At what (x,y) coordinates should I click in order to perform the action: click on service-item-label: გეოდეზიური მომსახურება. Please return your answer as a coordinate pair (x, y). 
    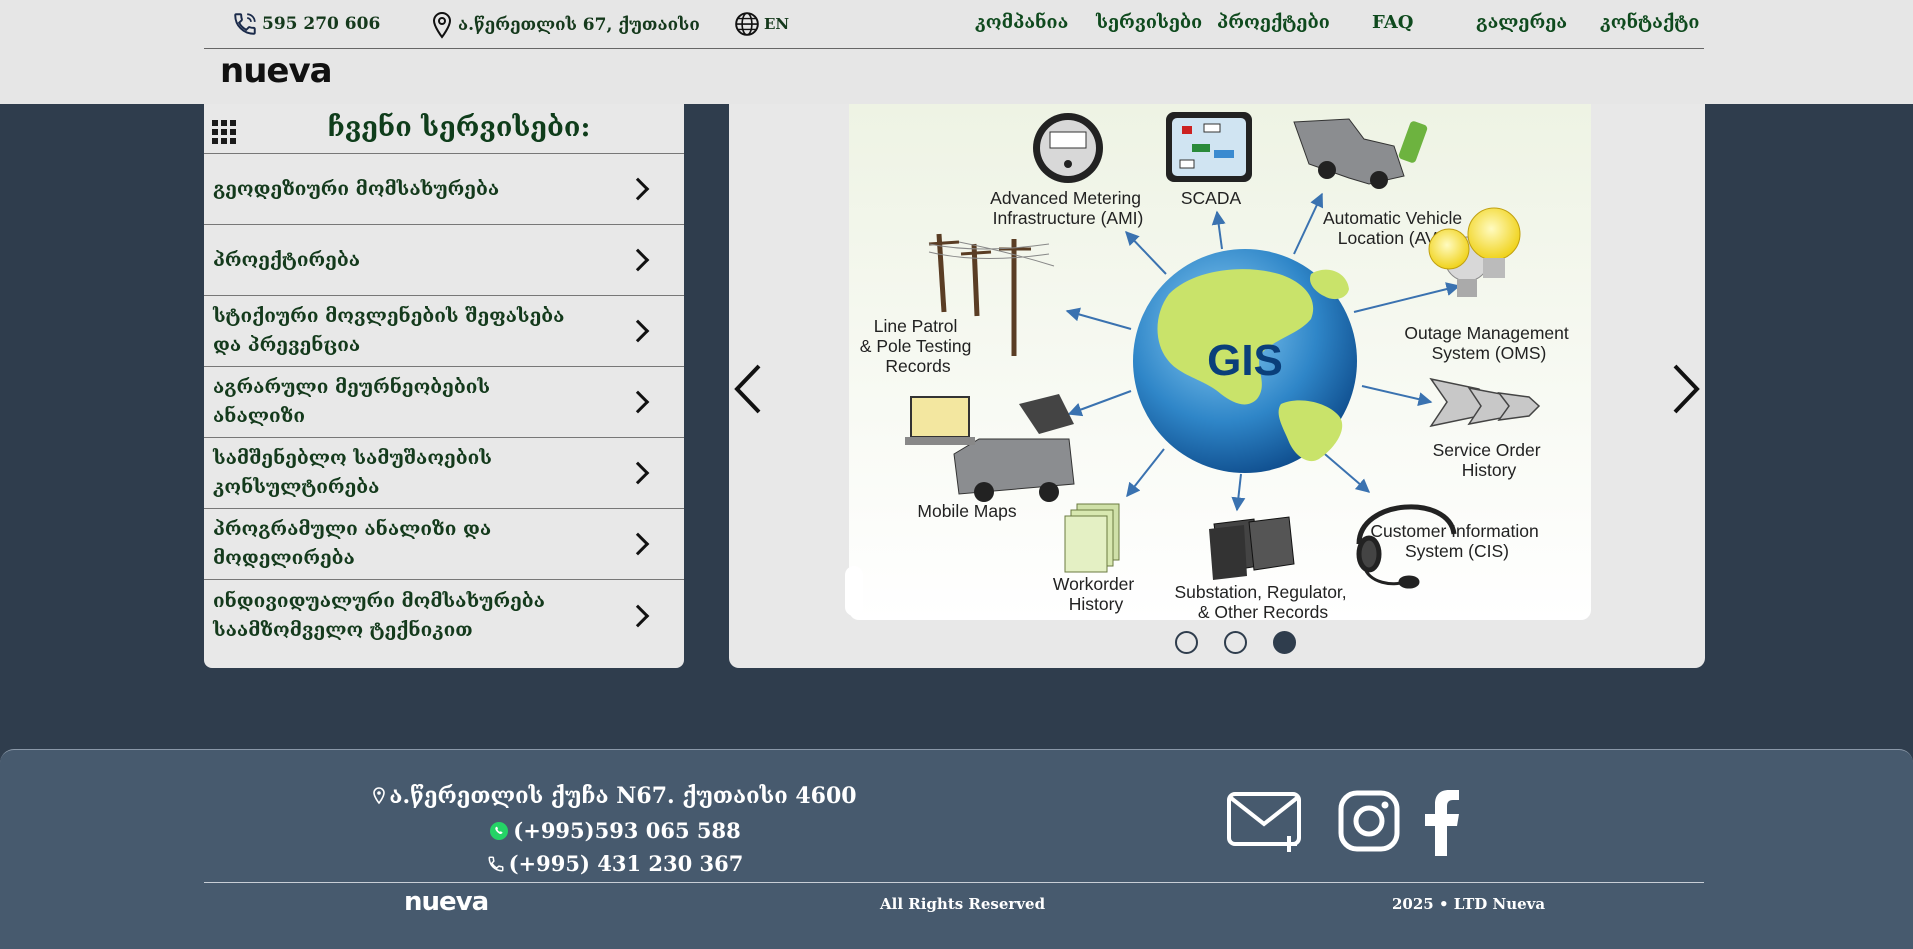
    Looking at the image, I should click on (356, 188).